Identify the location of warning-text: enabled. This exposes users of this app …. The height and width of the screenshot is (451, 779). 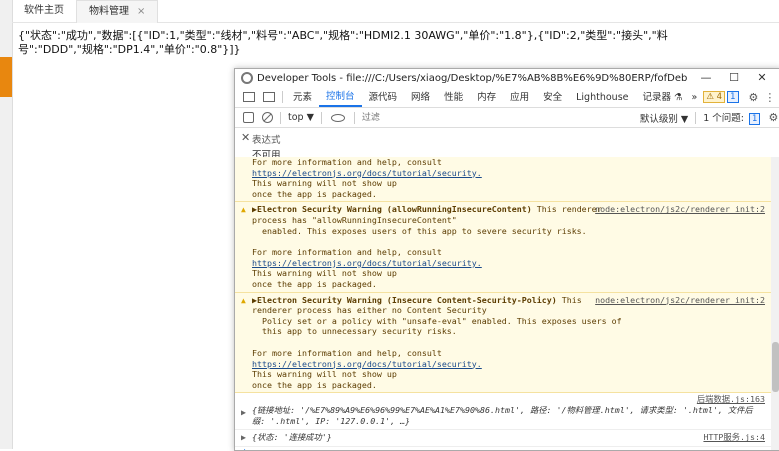
(419, 230).